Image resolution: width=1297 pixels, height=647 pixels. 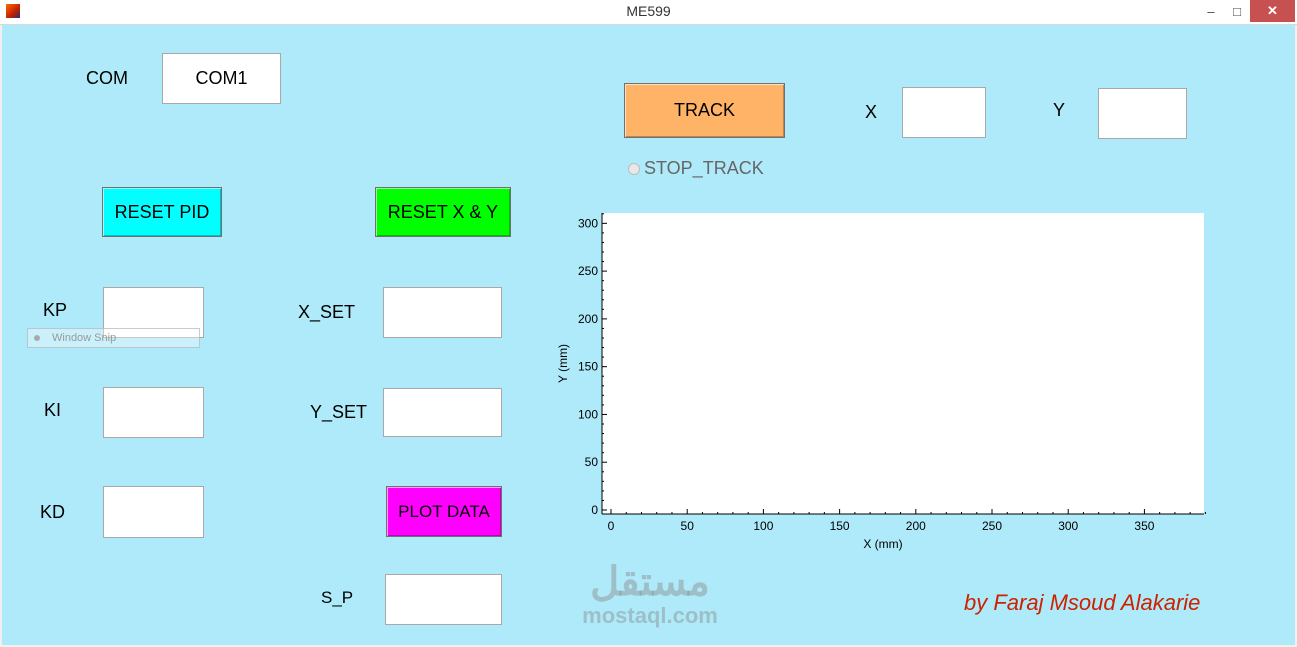 What do you see at coordinates (944, 112) in the screenshot?
I see `x-field` at bounding box center [944, 112].